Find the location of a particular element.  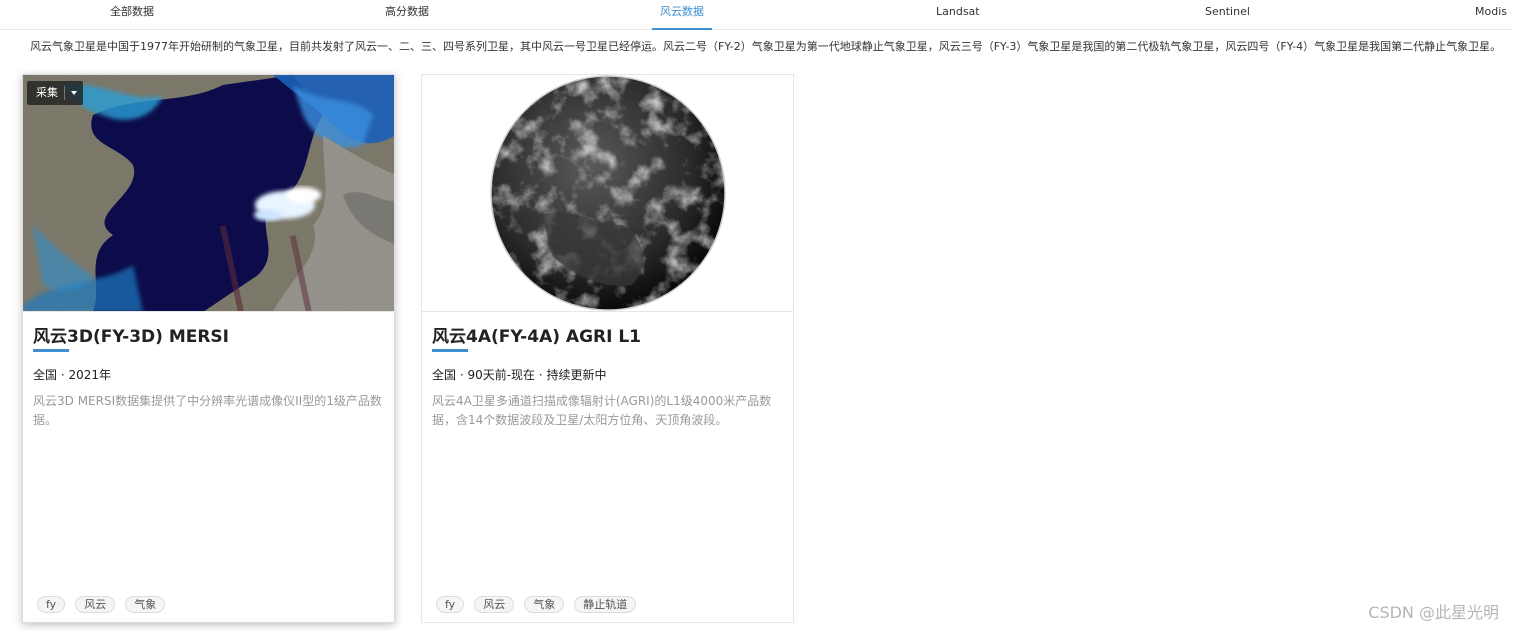

category-tabs: 全部数据 高分数据 风云数据 Landsat Sentinel Modis is located at coordinates (756, 15).